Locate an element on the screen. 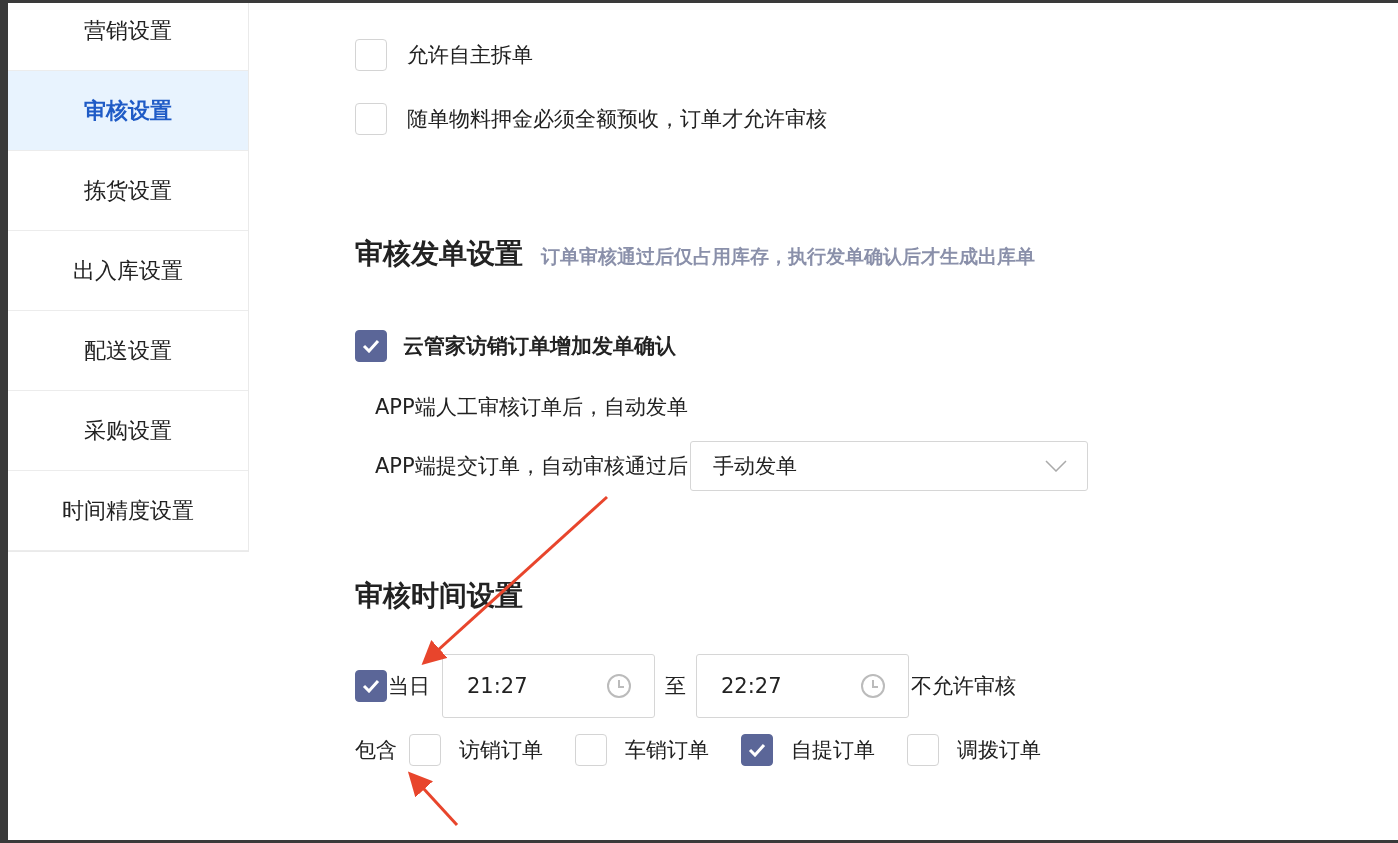 The width and height of the screenshot is (1398, 843). checkbox-label: 自提订单 is located at coordinates (833, 750).